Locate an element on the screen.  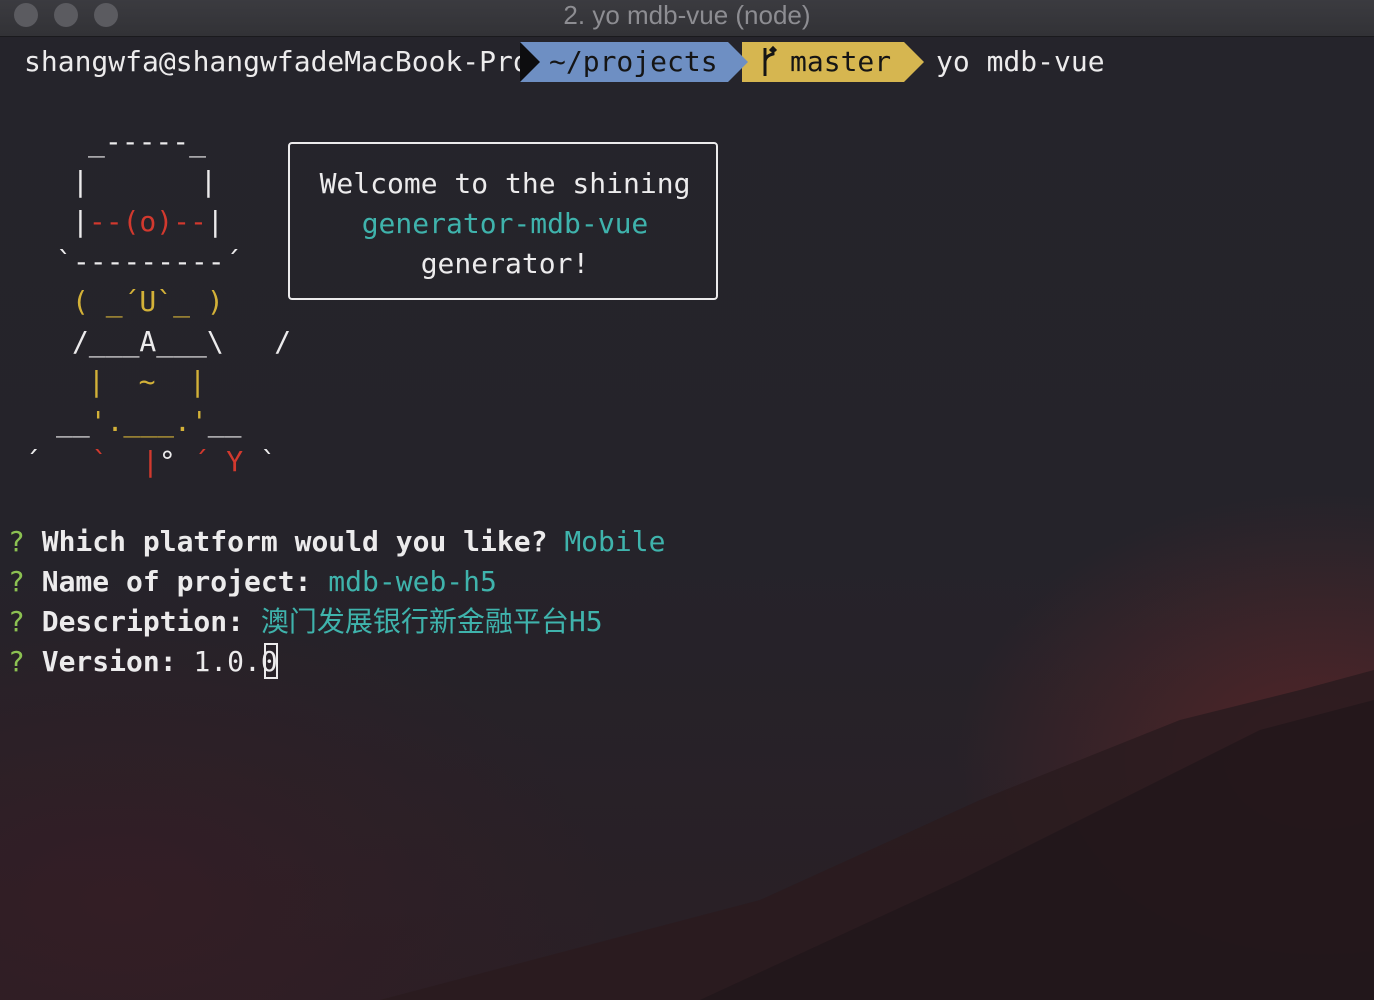
ascii-line: | ~ | is located at coordinates (147, 381).